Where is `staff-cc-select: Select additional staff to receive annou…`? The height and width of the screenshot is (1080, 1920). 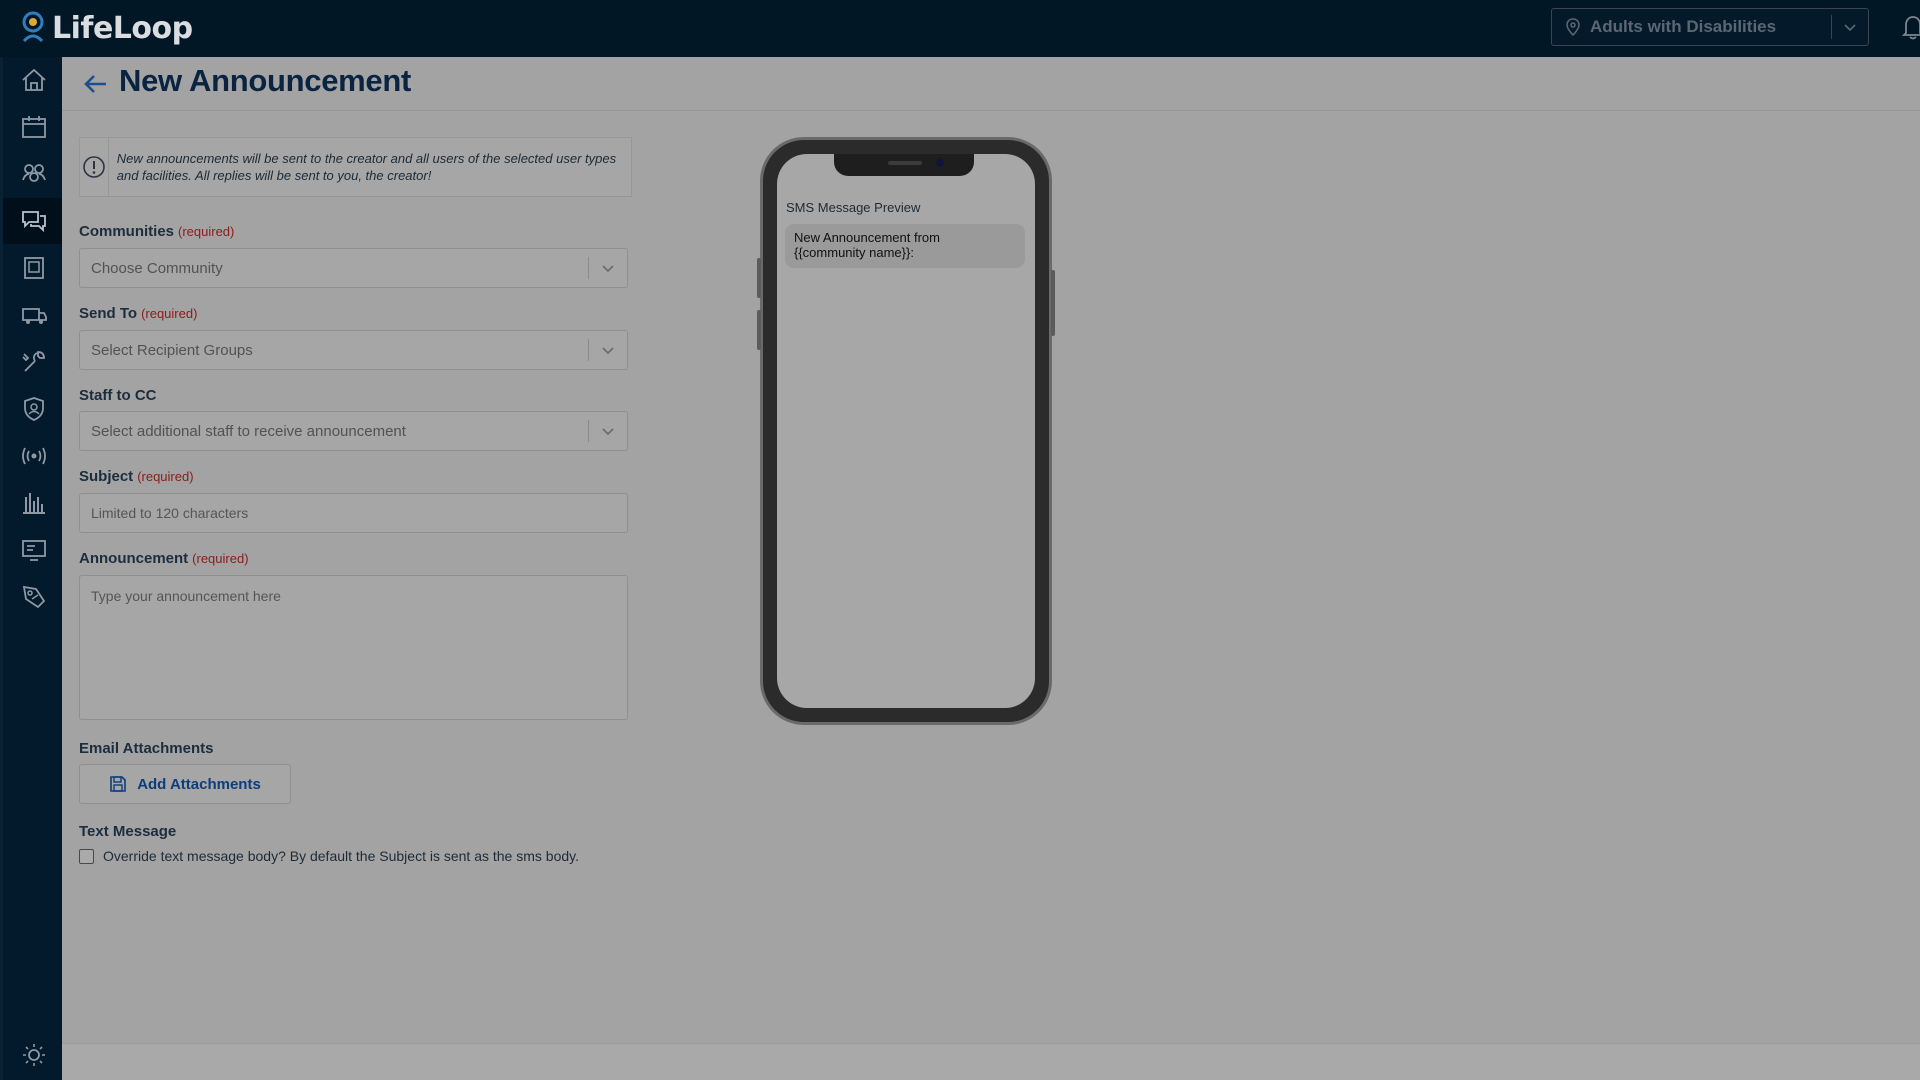 staff-cc-select: Select additional staff to receive annou… is located at coordinates (353, 431).